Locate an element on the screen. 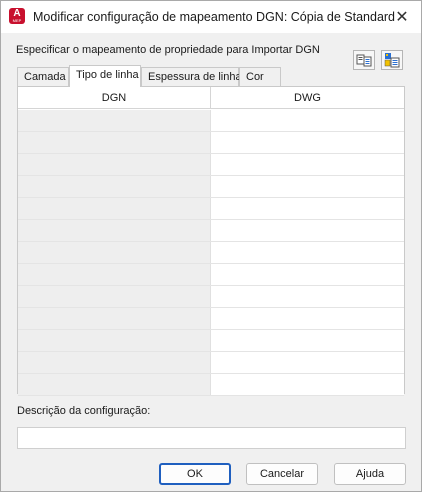  cancel-button: Cancelar is located at coordinates (282, 474).